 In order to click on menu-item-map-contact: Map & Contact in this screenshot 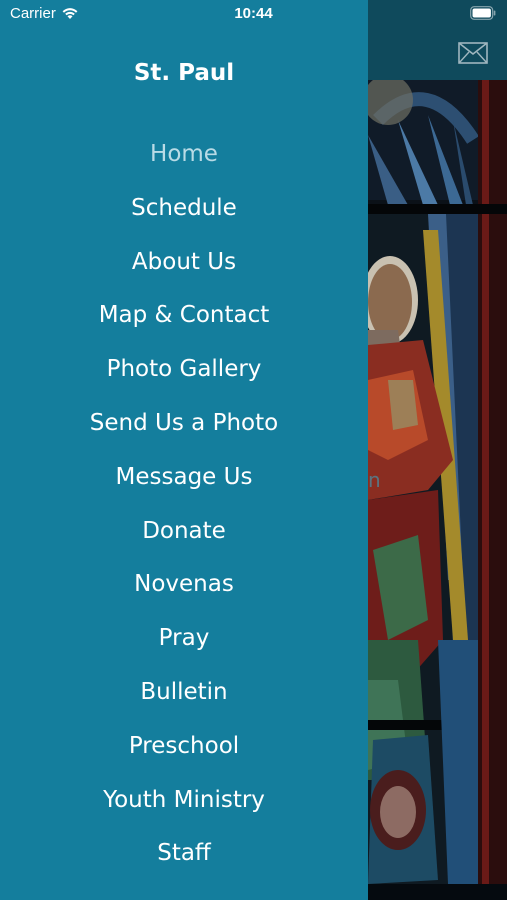, I will do `click(184, 316)`.